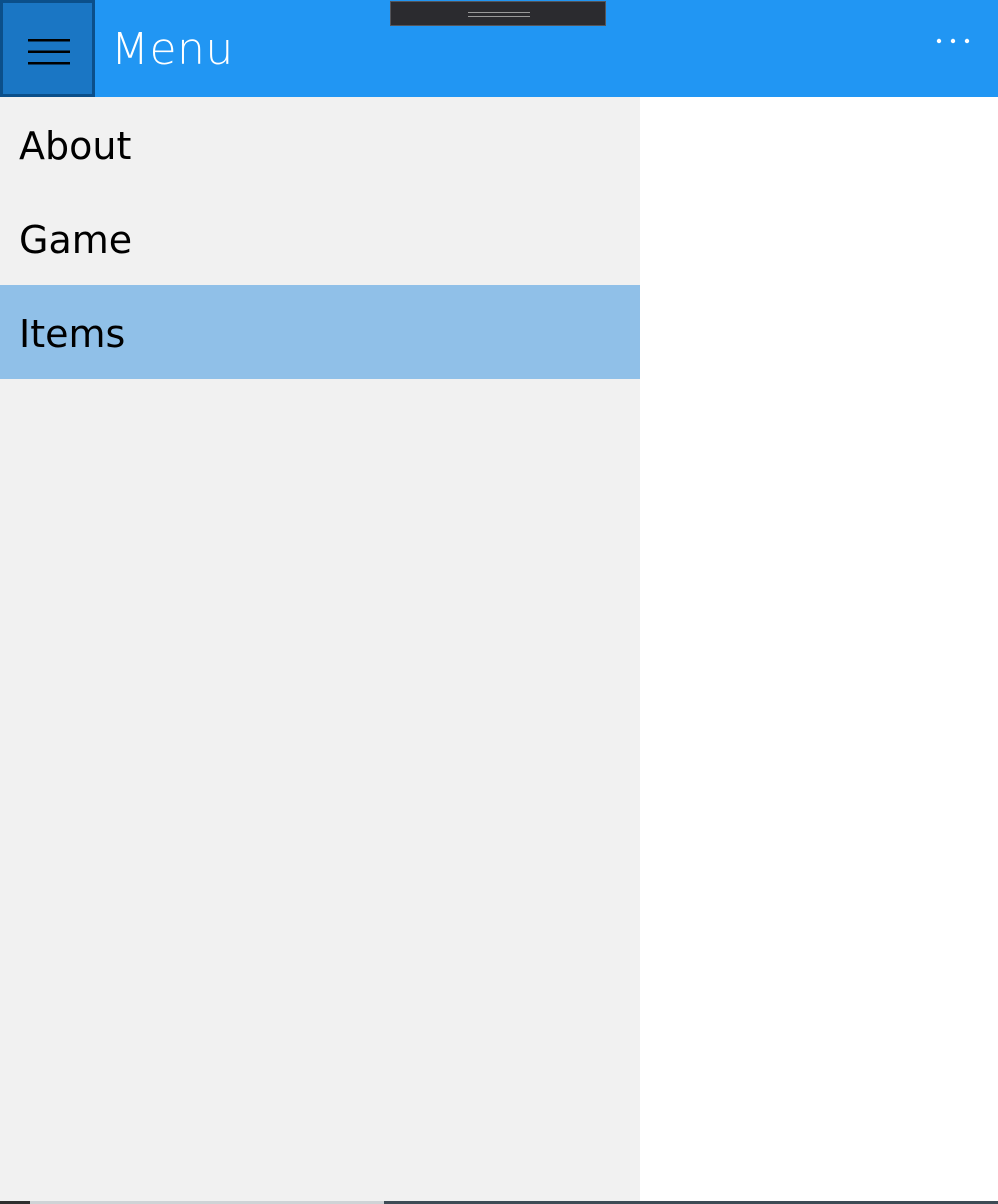 The height and width of the screenshot is (1204, 998). What do you see at coordinates (499, 48) in the screenshot?
I see `header-bar: Menu` at bounding box center [499, 48].